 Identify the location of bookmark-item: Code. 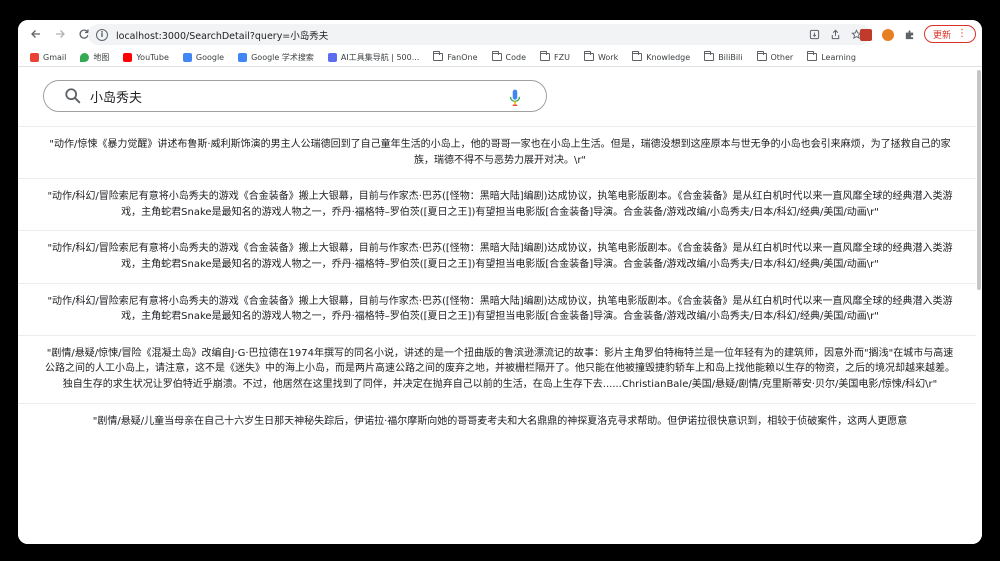
(508, 56).